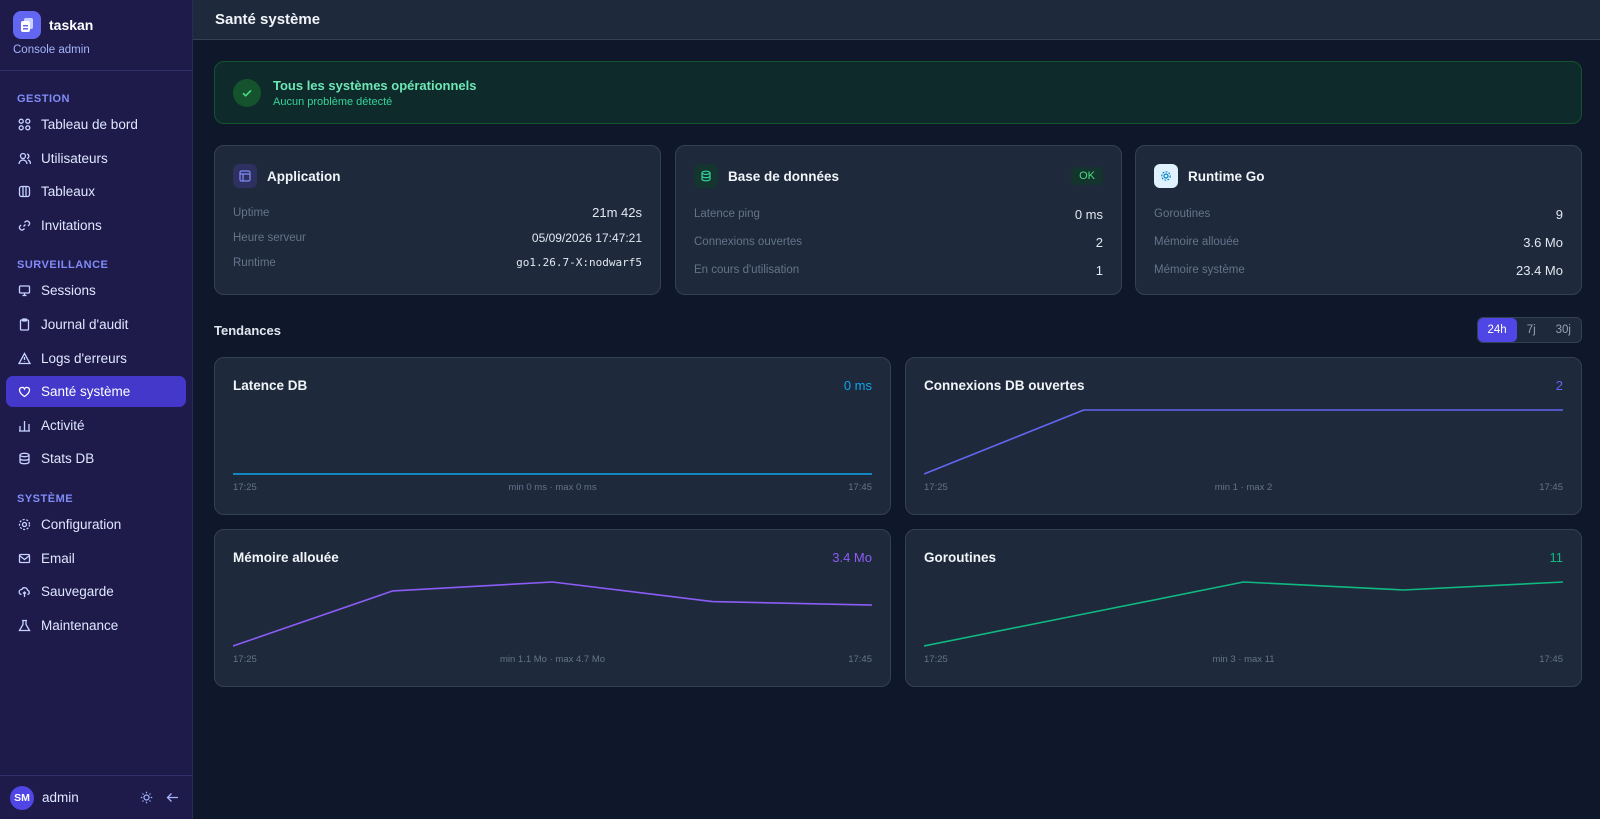  I want to click on metric-value: 21m 42s, so click(617, 212).